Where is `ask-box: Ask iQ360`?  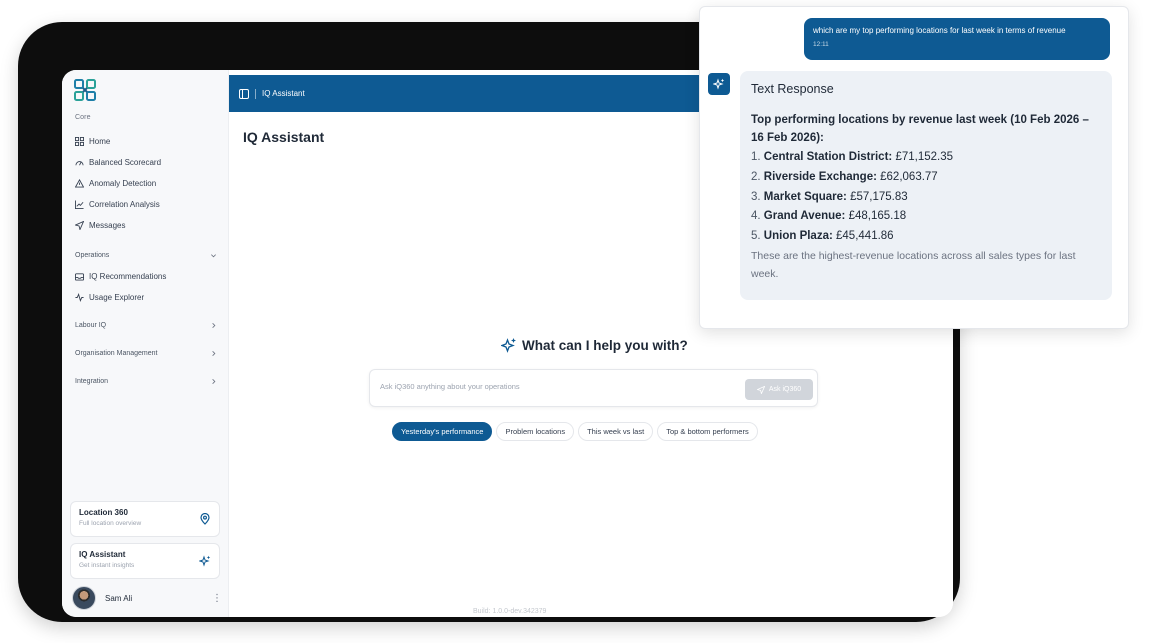 ask-box: Ask iQ360 is located at coordinates (593, 388).